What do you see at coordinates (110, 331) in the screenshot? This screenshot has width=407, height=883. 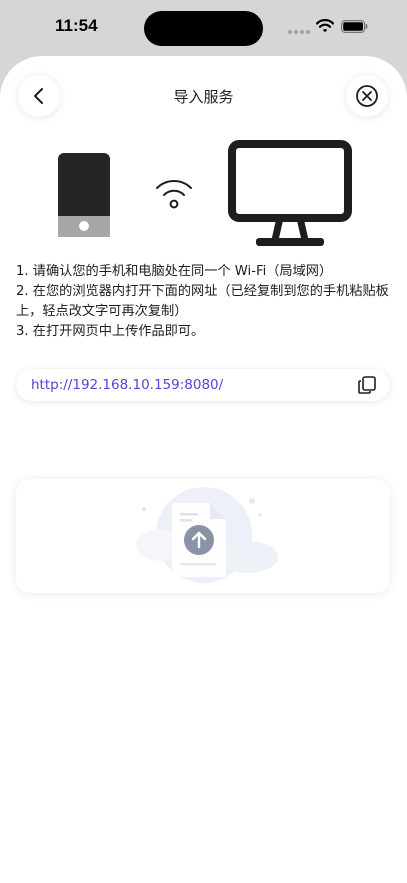 I see `instruction-step-3: 3. 在打开网页中上传作品即可。` at bounding box center [110, 331].